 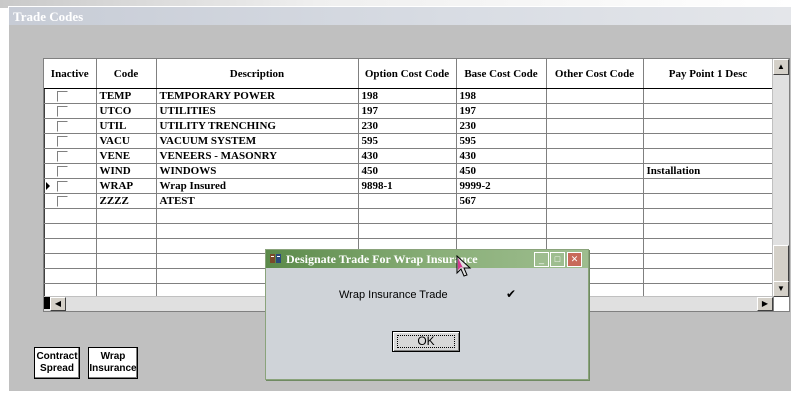 I want to click on table-row: WIND WINDOWS 450 450 Installation, so click(x=409, y=171).